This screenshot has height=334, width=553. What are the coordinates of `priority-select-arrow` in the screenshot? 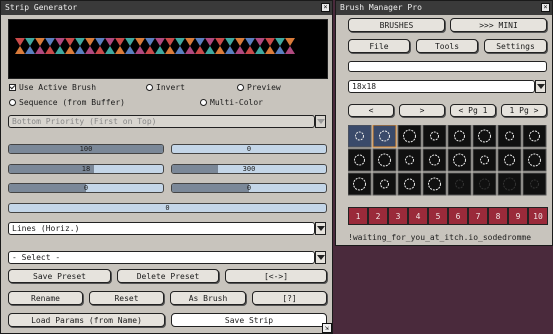 It's located at (320, 121).